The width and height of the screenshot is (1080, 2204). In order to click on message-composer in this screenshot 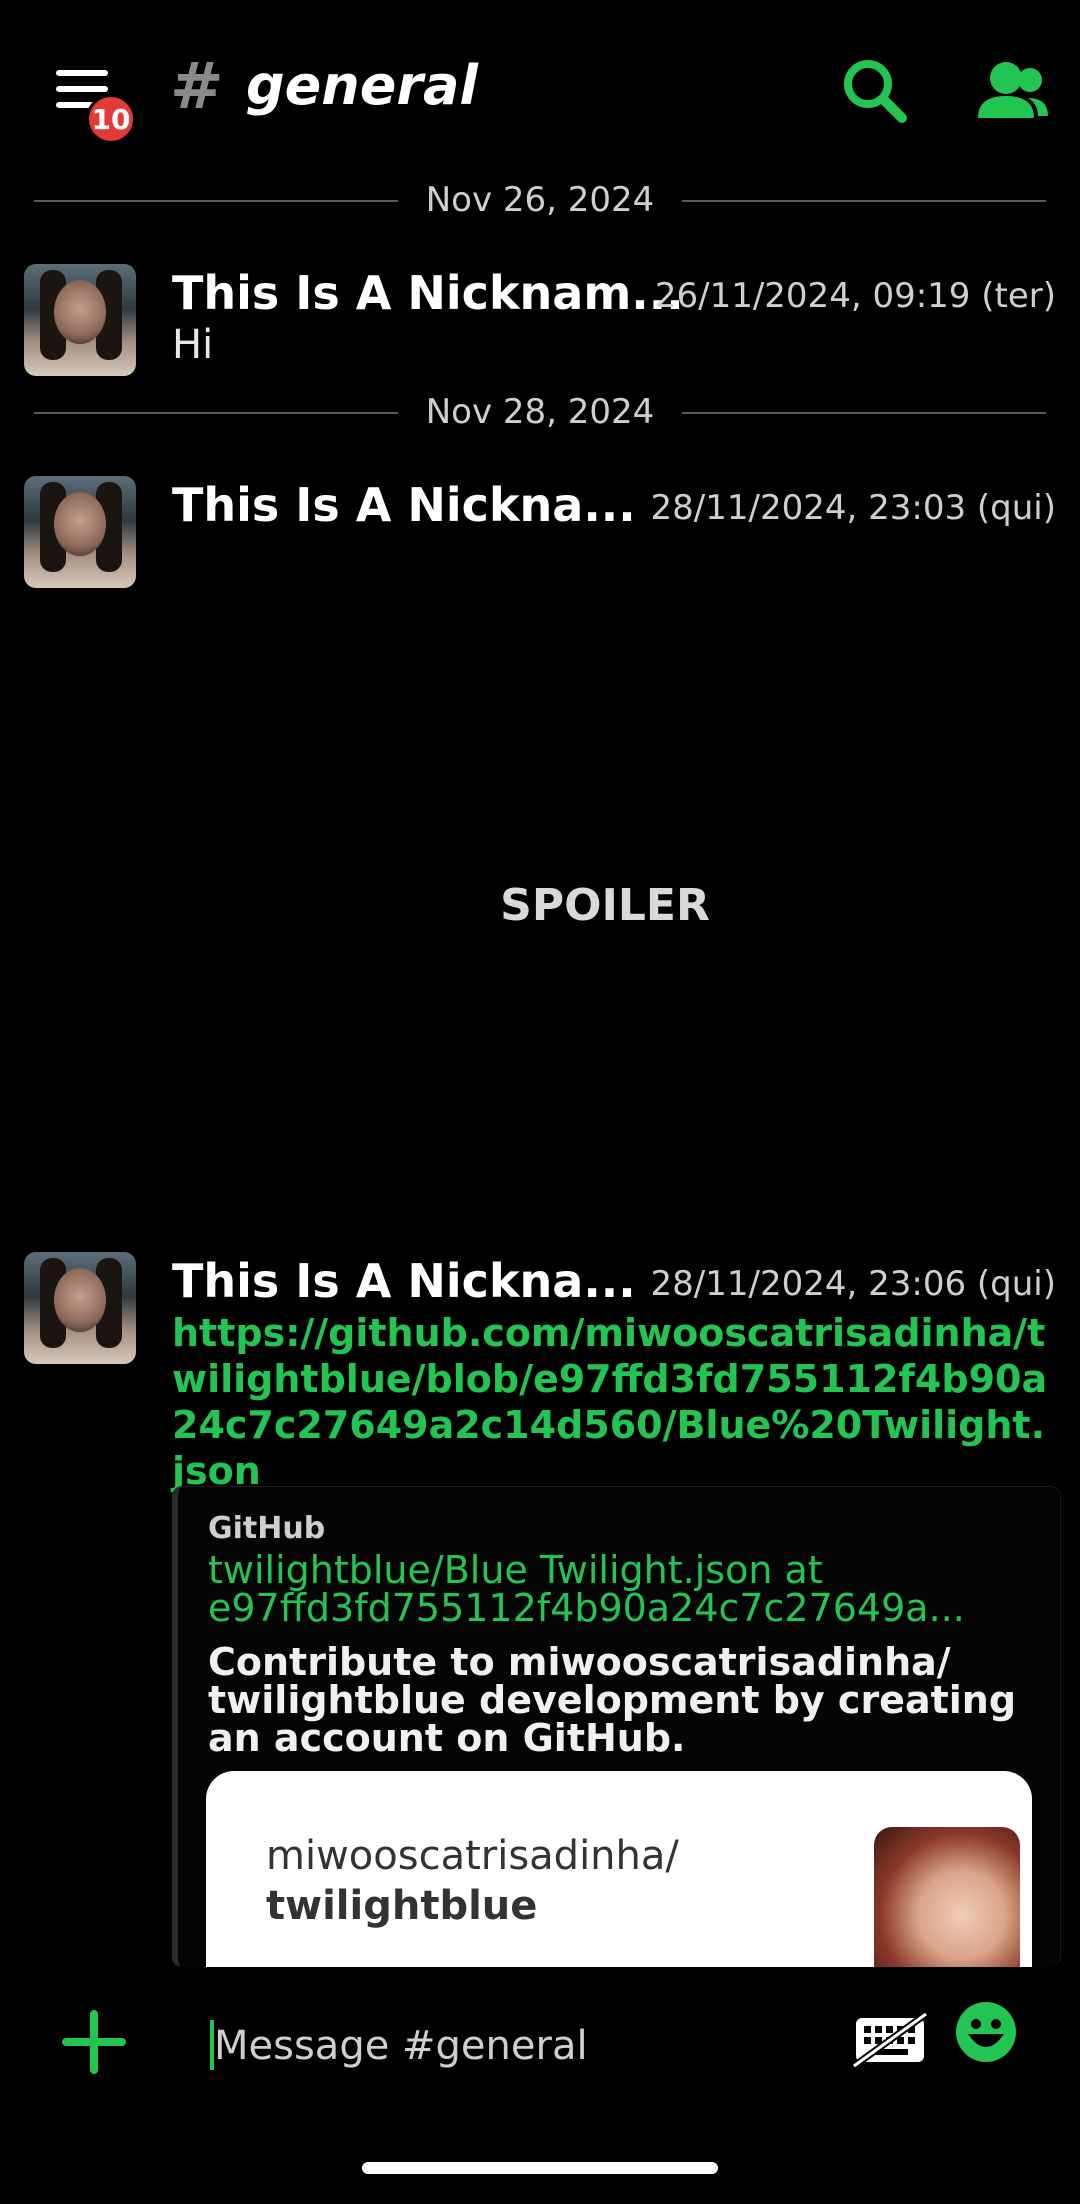, I will do `click(540, 2050)`.